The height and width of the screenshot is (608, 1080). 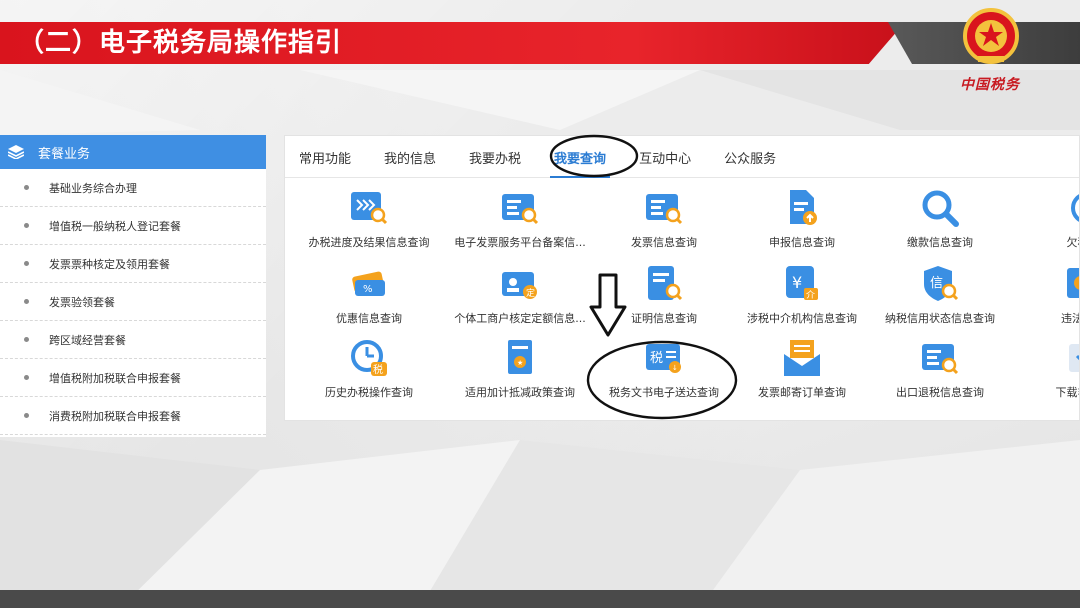 What do you see at coordinates (369, 358) in the screenshot?
I see `clock-tax-icon: 税` at bounding box center [369, 358].